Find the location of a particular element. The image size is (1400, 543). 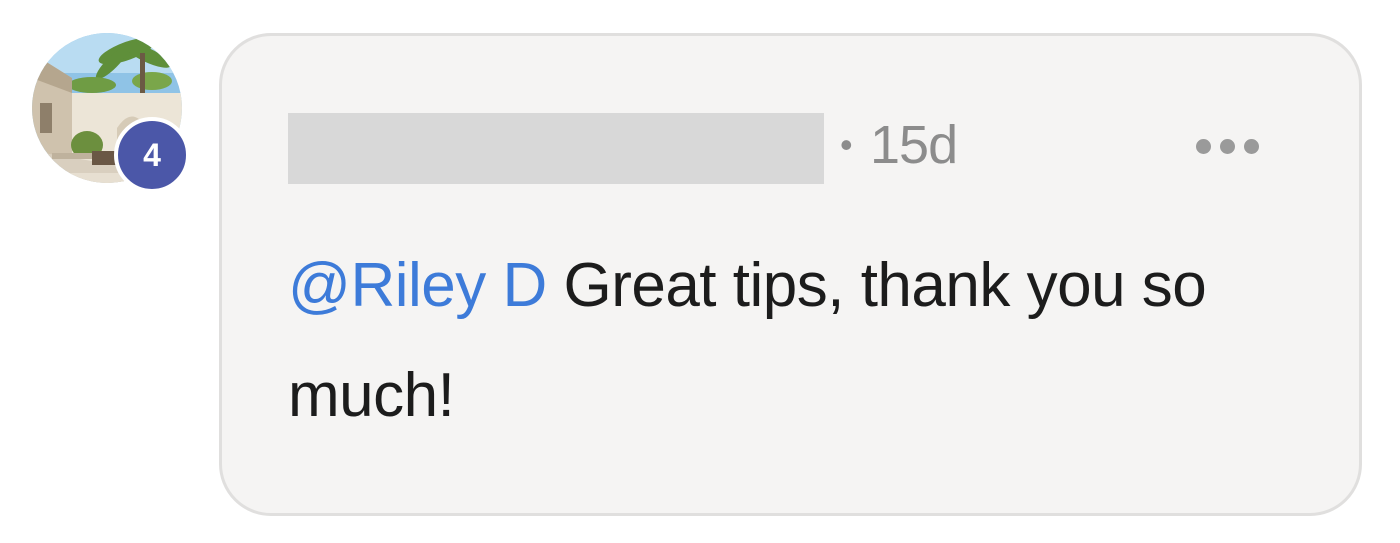

badge-count: 4 is located at coordinates (152, 155).